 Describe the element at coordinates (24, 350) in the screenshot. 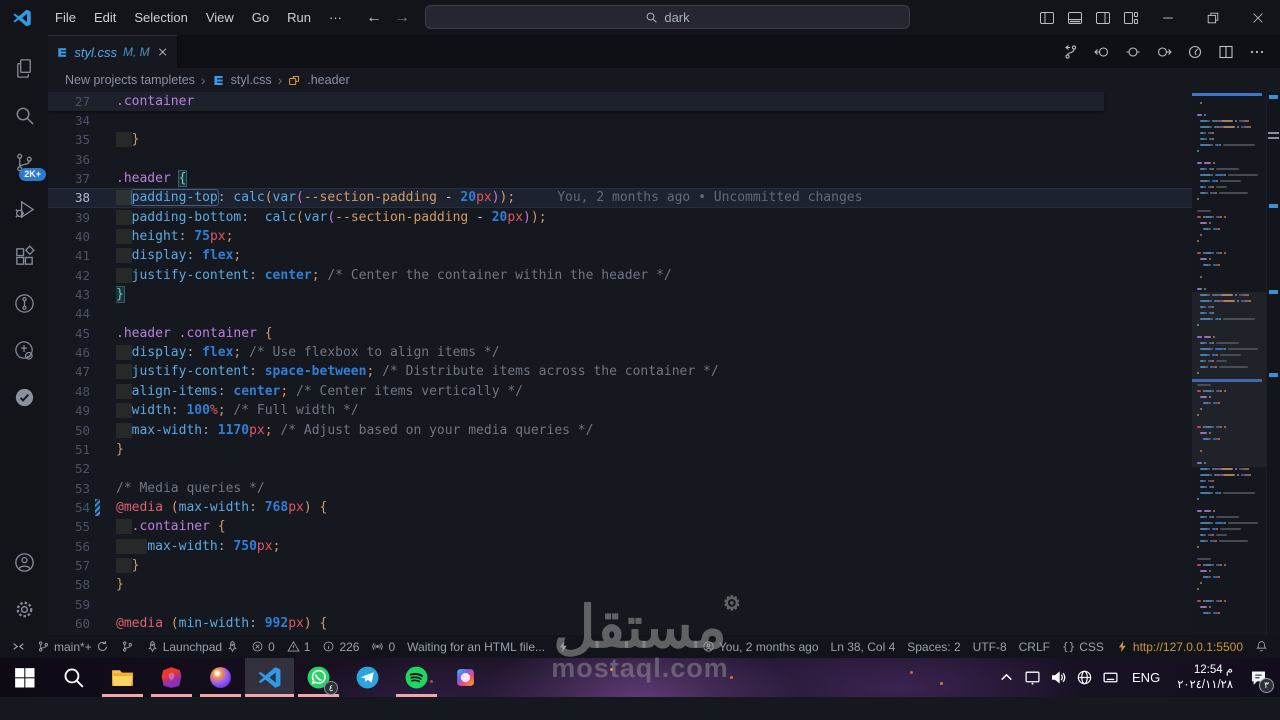

I see `gitlens-inspect-icon` at that location.